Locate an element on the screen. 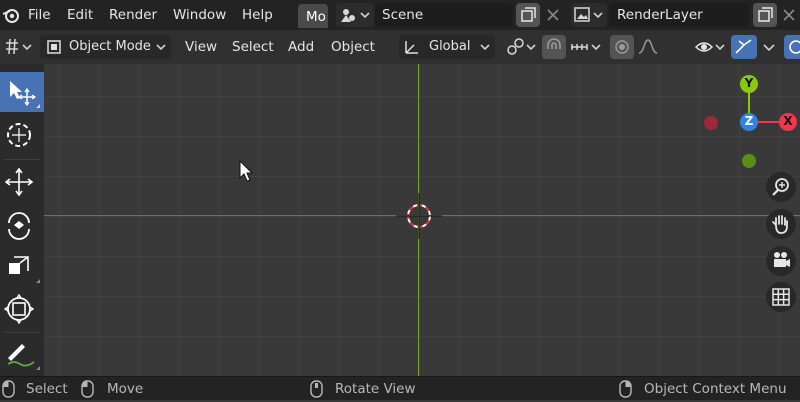 Image resolution: width=800 pixels, height=402 pixels. close-view-layer-button is located at coordinates (789, 15).